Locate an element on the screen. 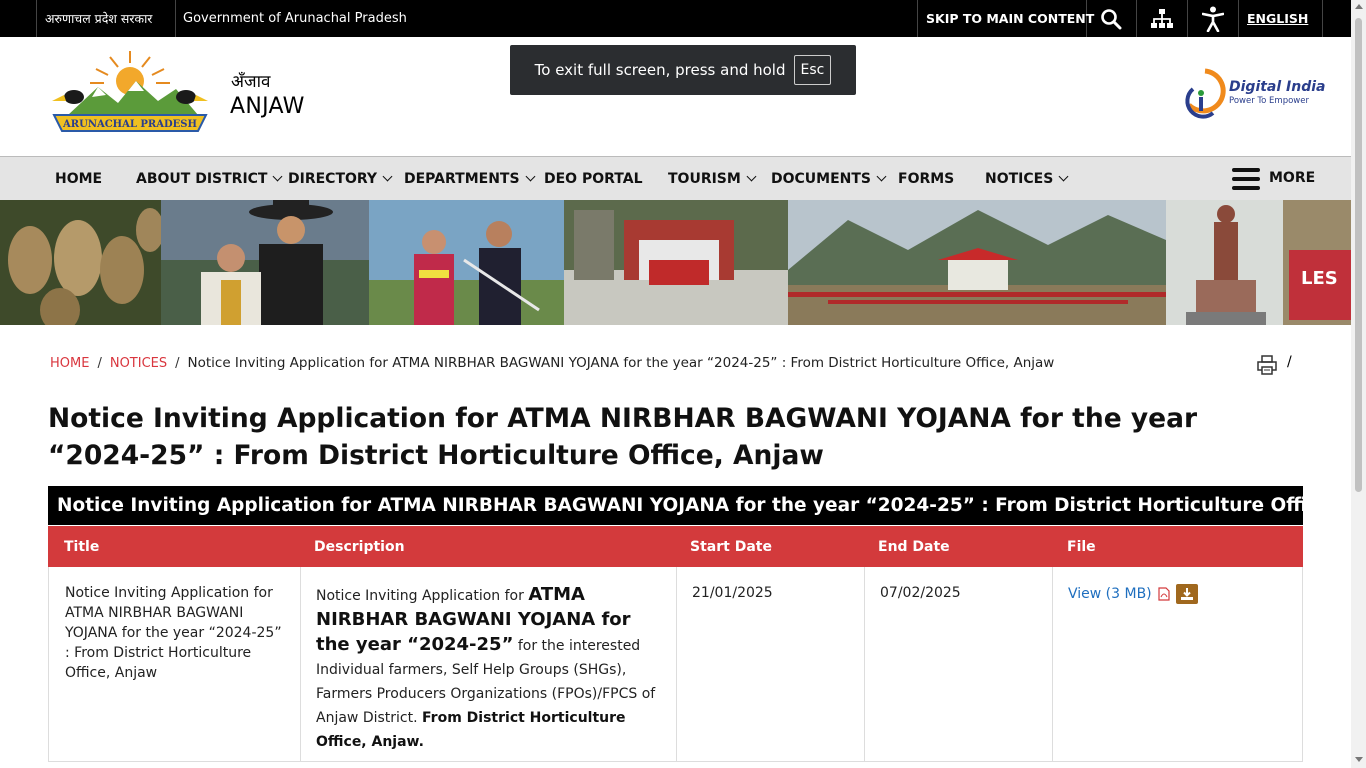  nav-label: ABOUT DISTRICT is located at coordinates (202, 178).